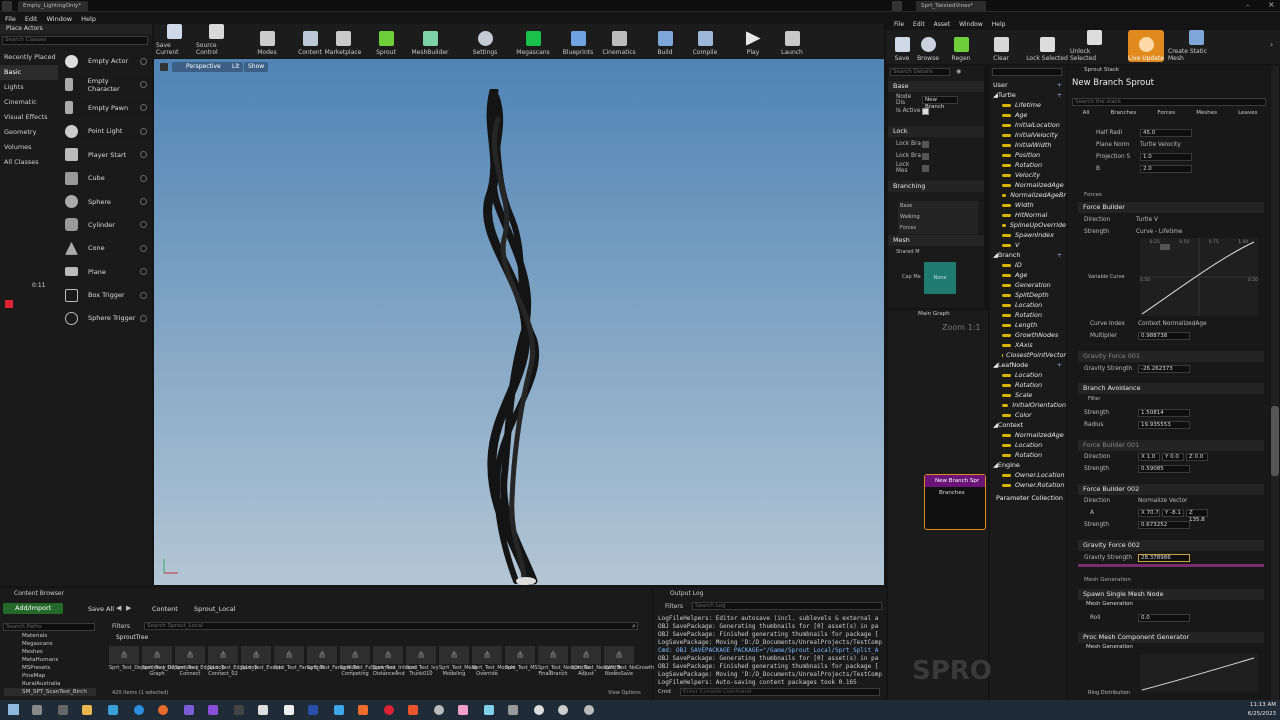 The height and width of the screenshot is (720, 1280). Describe the element at coordinates (1164, 413) in the screenshot. I see `row-value: 1.50814` at that location.